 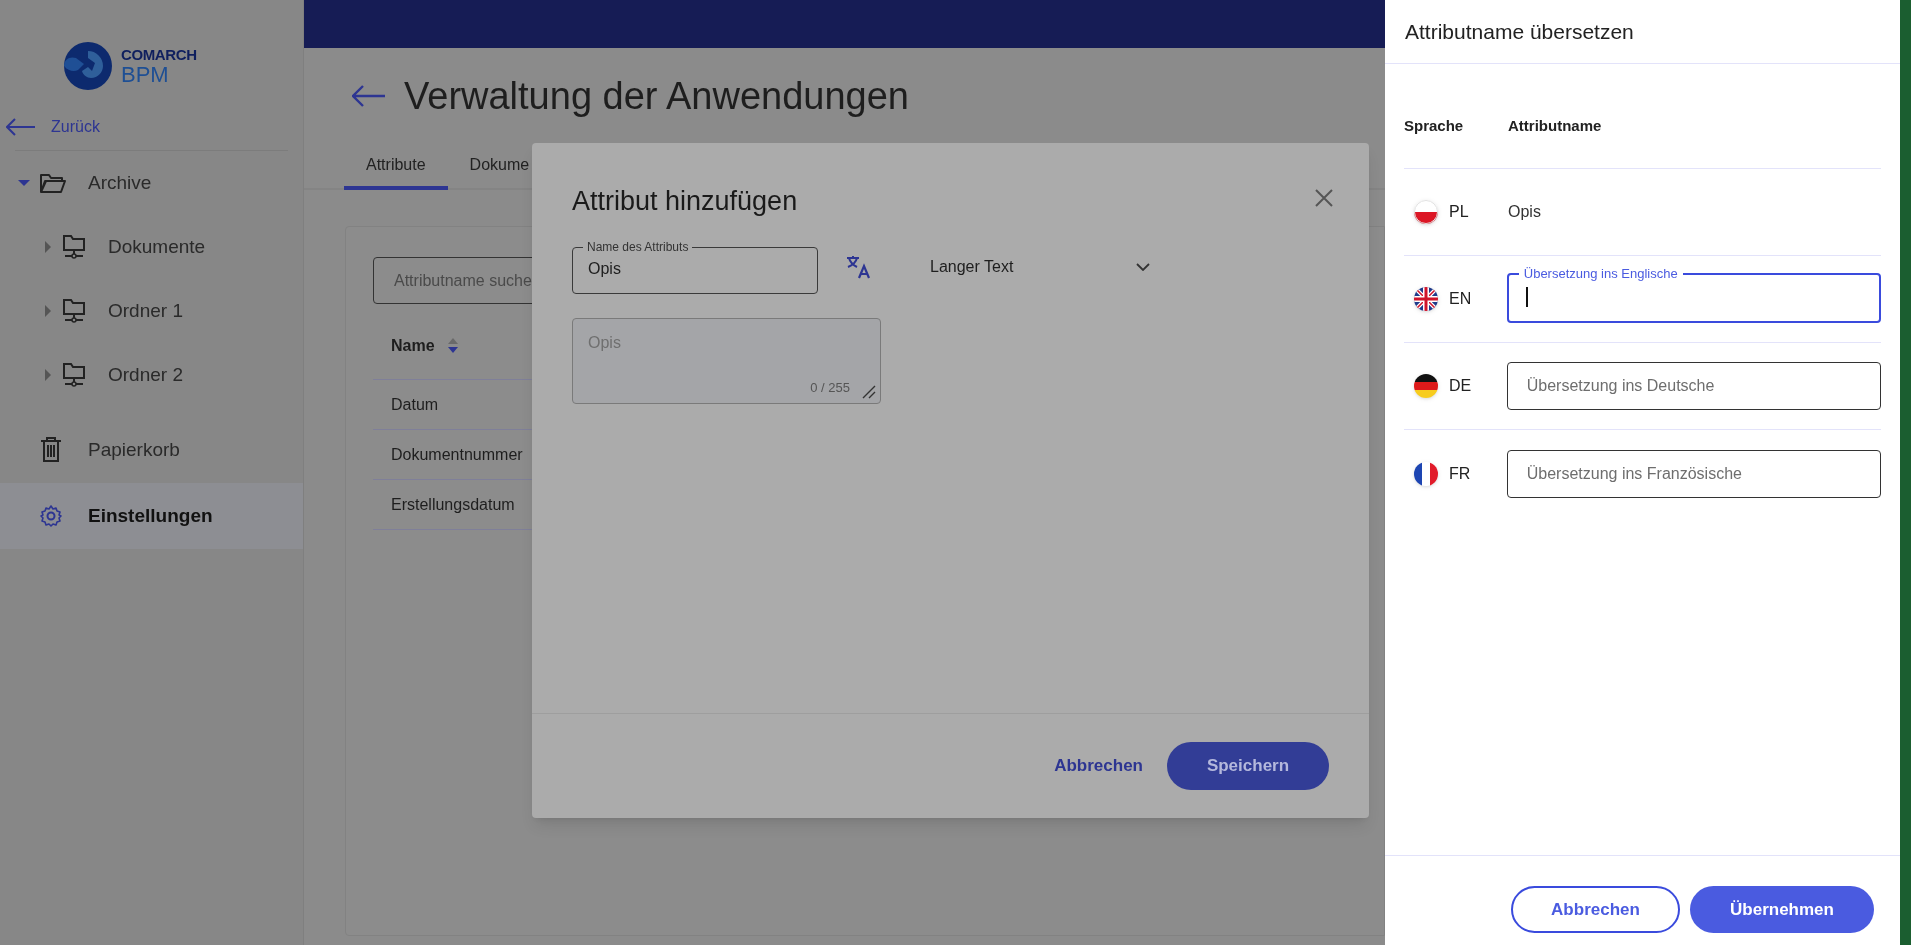 What do you see at coordinates (1526, 297) in the screenshot?
I see `text-cursor` at bounding box center [1526, 297].